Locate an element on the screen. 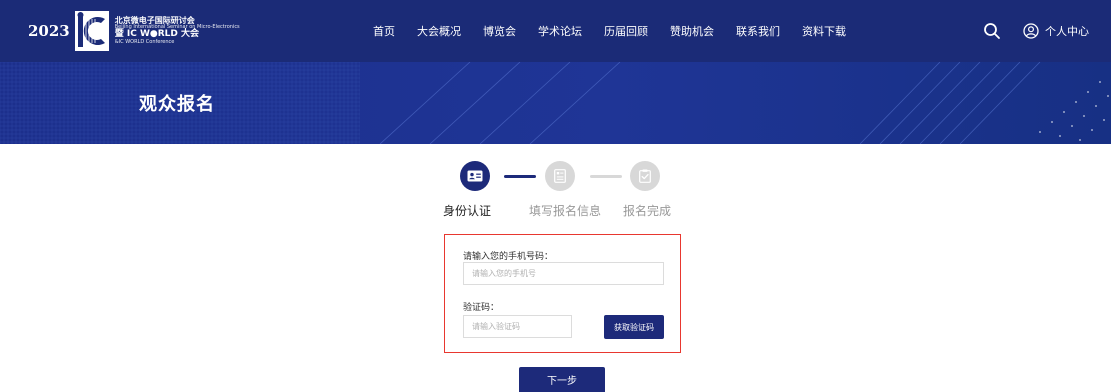  step-2-circle is located at coordinates (560, 176).